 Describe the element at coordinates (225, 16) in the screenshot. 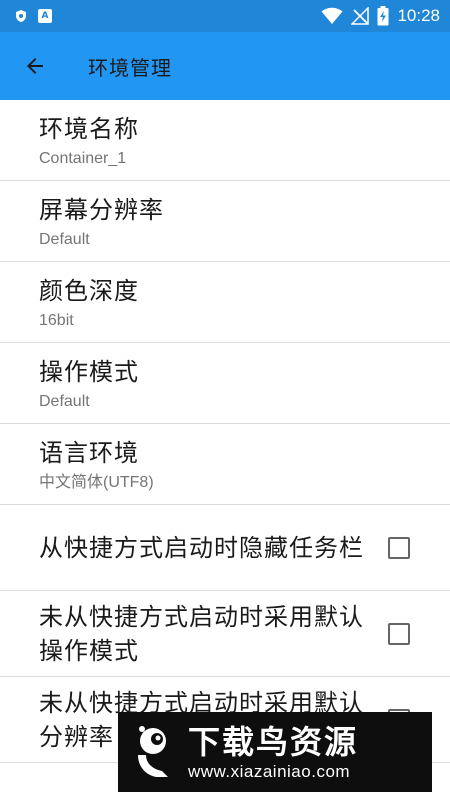

I see `status-bar: A 10:28` at that location.